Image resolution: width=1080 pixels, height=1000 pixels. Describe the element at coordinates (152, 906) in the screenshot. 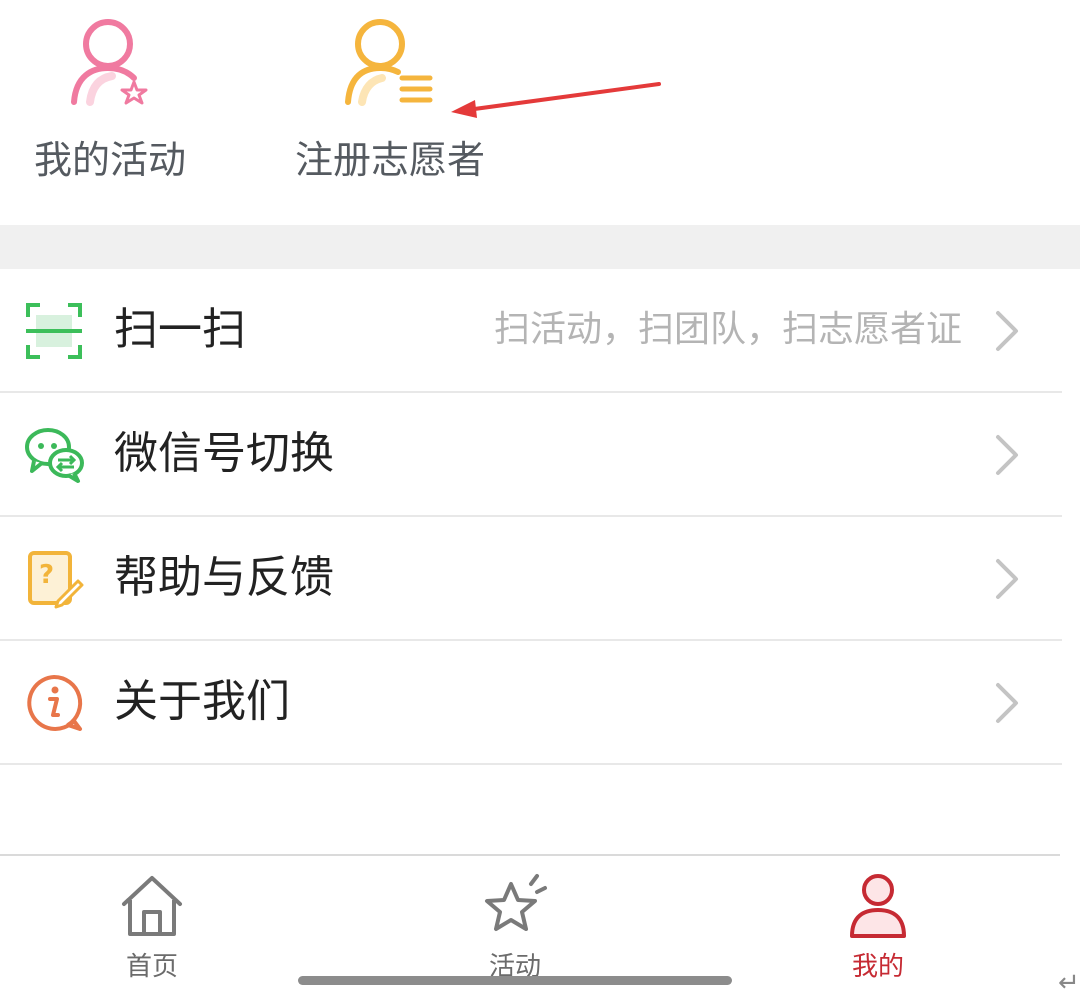

I see `home-icon` at that location.